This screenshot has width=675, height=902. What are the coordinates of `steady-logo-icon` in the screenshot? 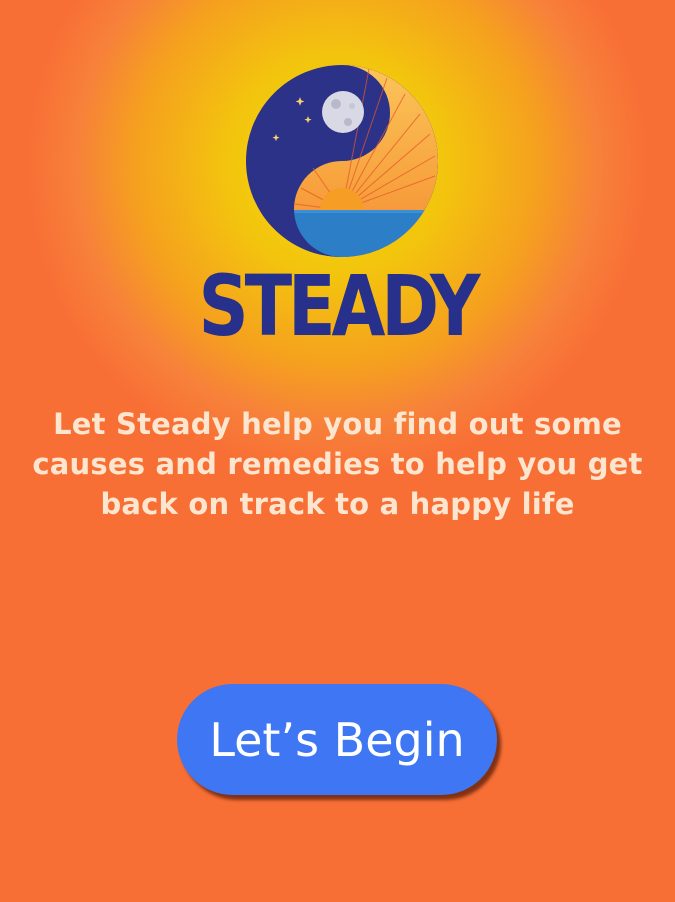 It's located at (342, 161).